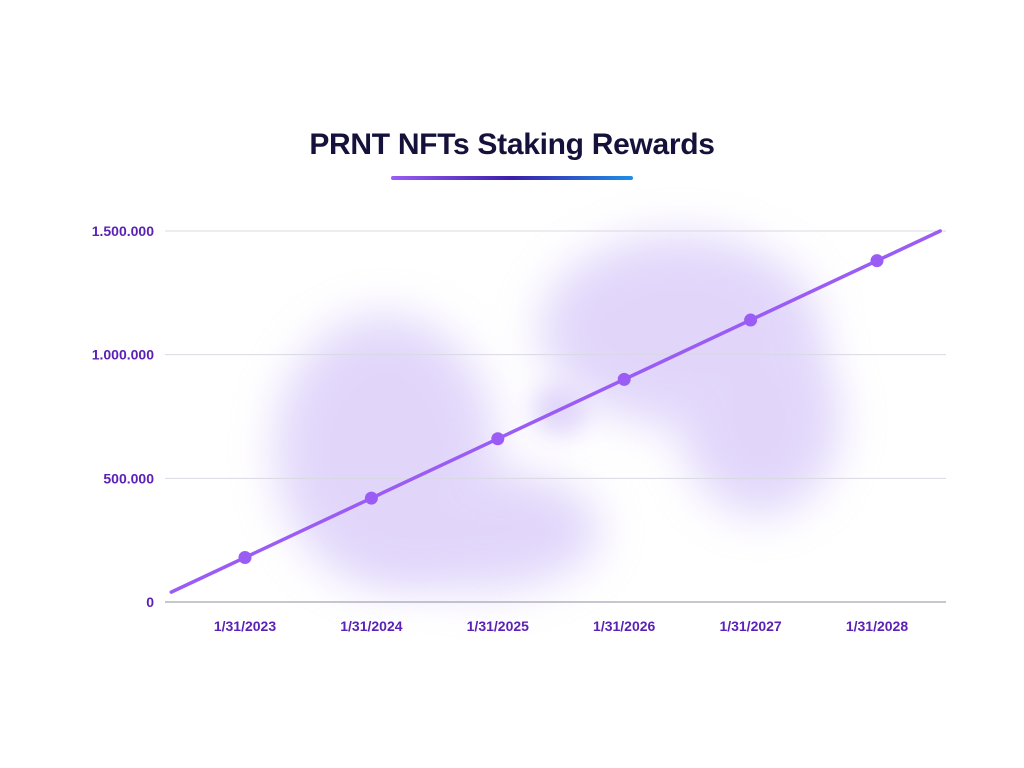 This screenshot has height=768, width=1024. What do you see at coordinates (128, 478) in the screenshot?
I see `y-tick-label: 500.000` at bounding box center [128, 478].